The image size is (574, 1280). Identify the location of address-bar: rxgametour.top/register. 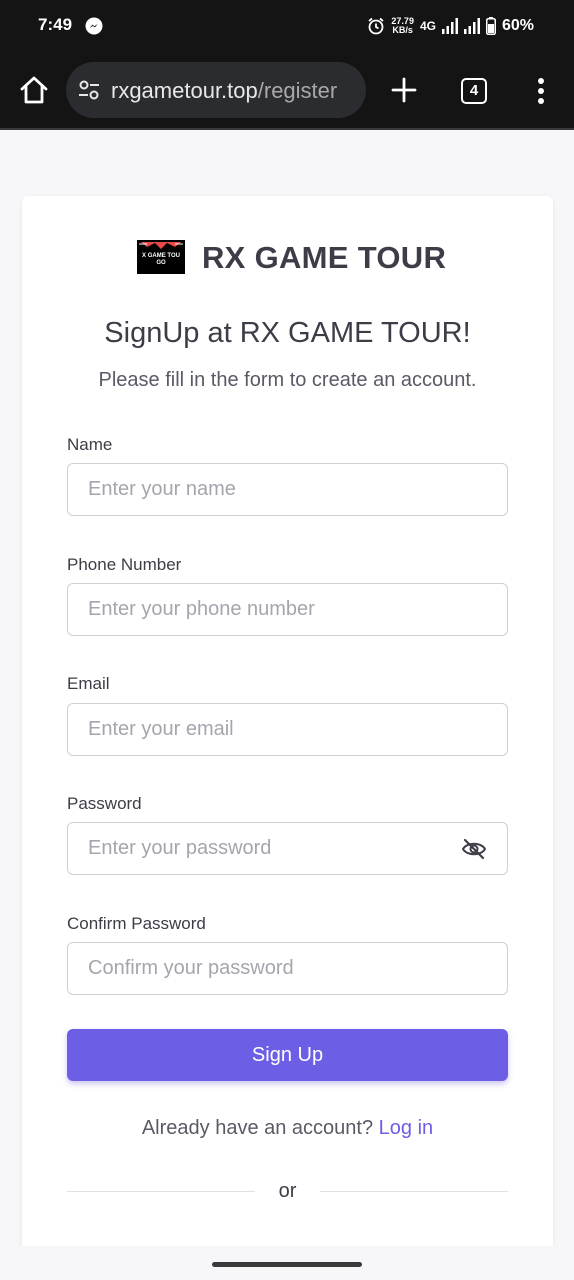
(216, 90).